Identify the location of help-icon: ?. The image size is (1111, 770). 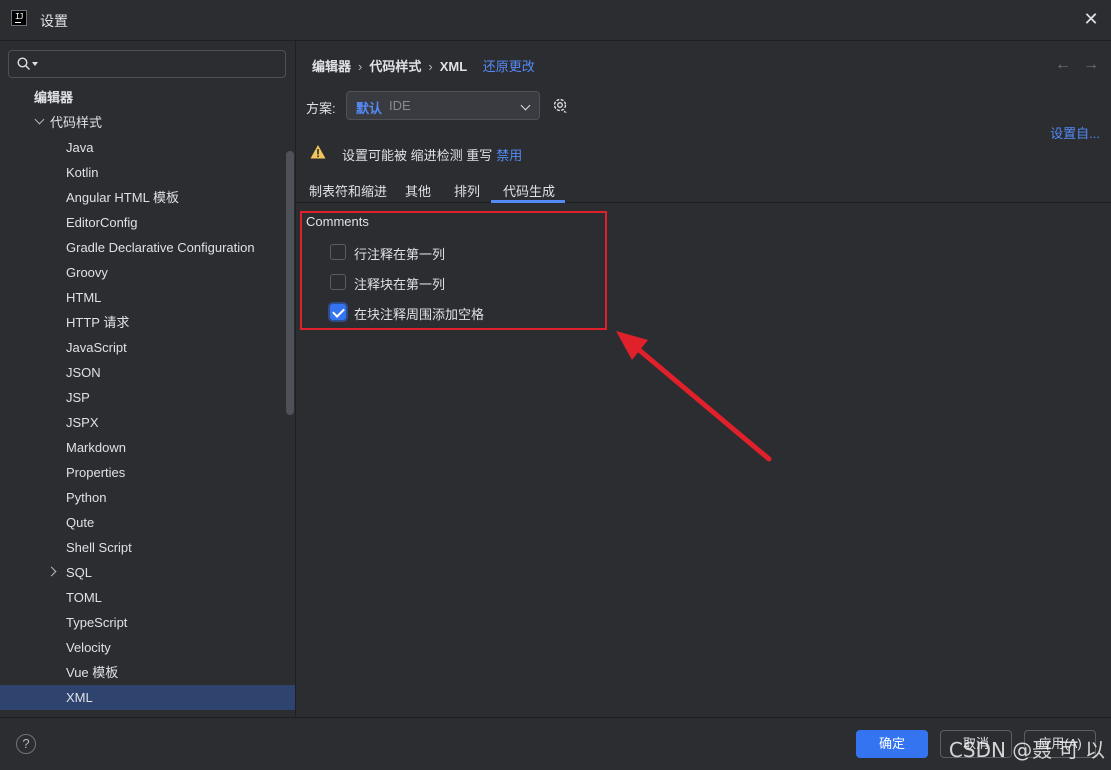
(26, 744).